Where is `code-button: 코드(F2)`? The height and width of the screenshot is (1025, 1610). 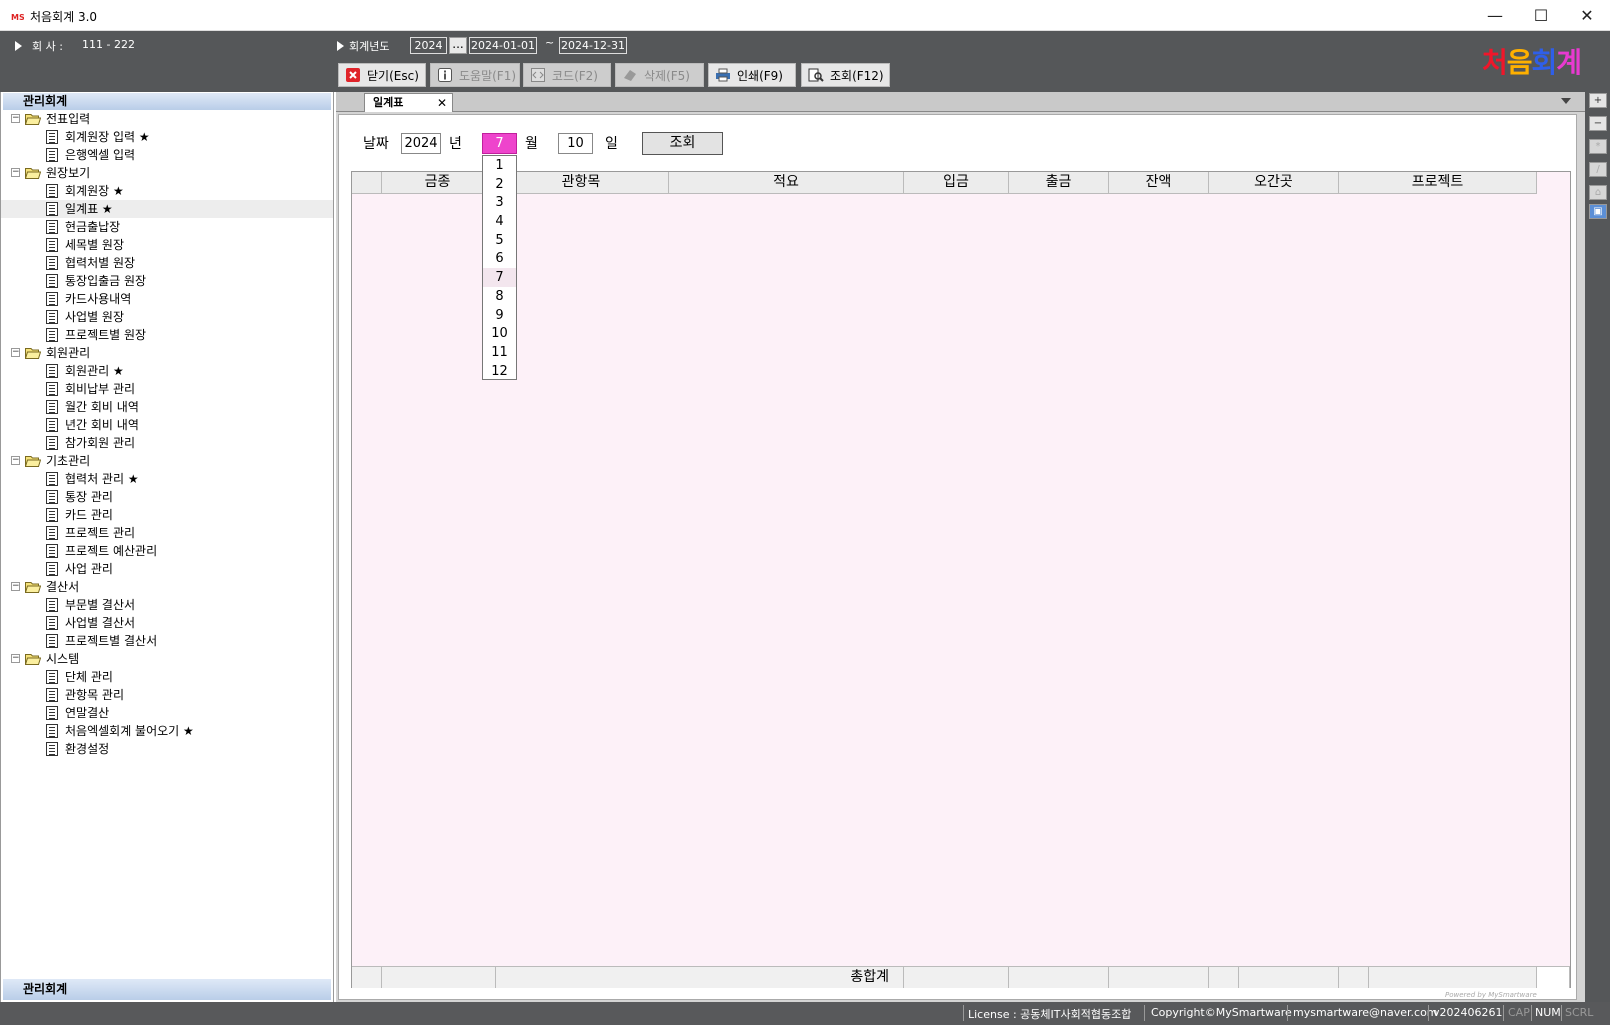
code-button: 코드(F2) is located at coordinates (567, 75).